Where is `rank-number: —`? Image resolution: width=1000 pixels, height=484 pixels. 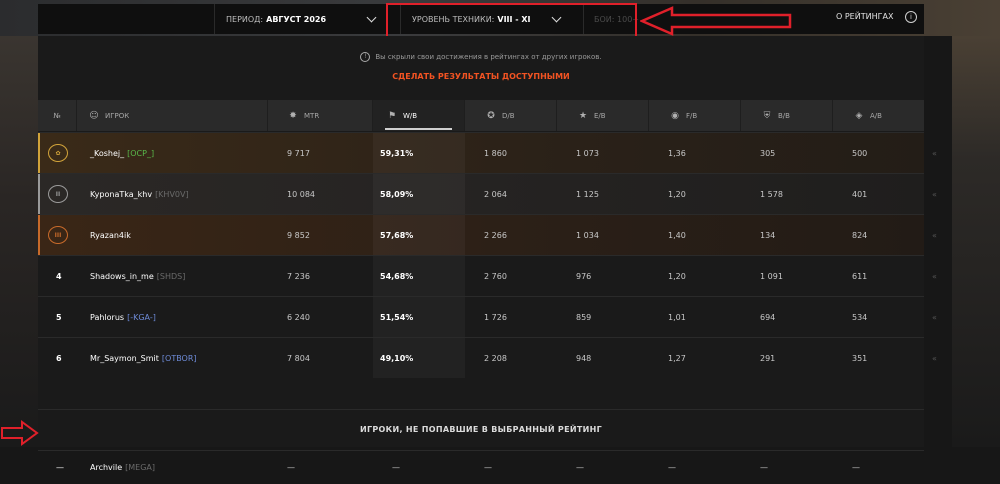 rank-number: — is located at coordinates (60, 467).